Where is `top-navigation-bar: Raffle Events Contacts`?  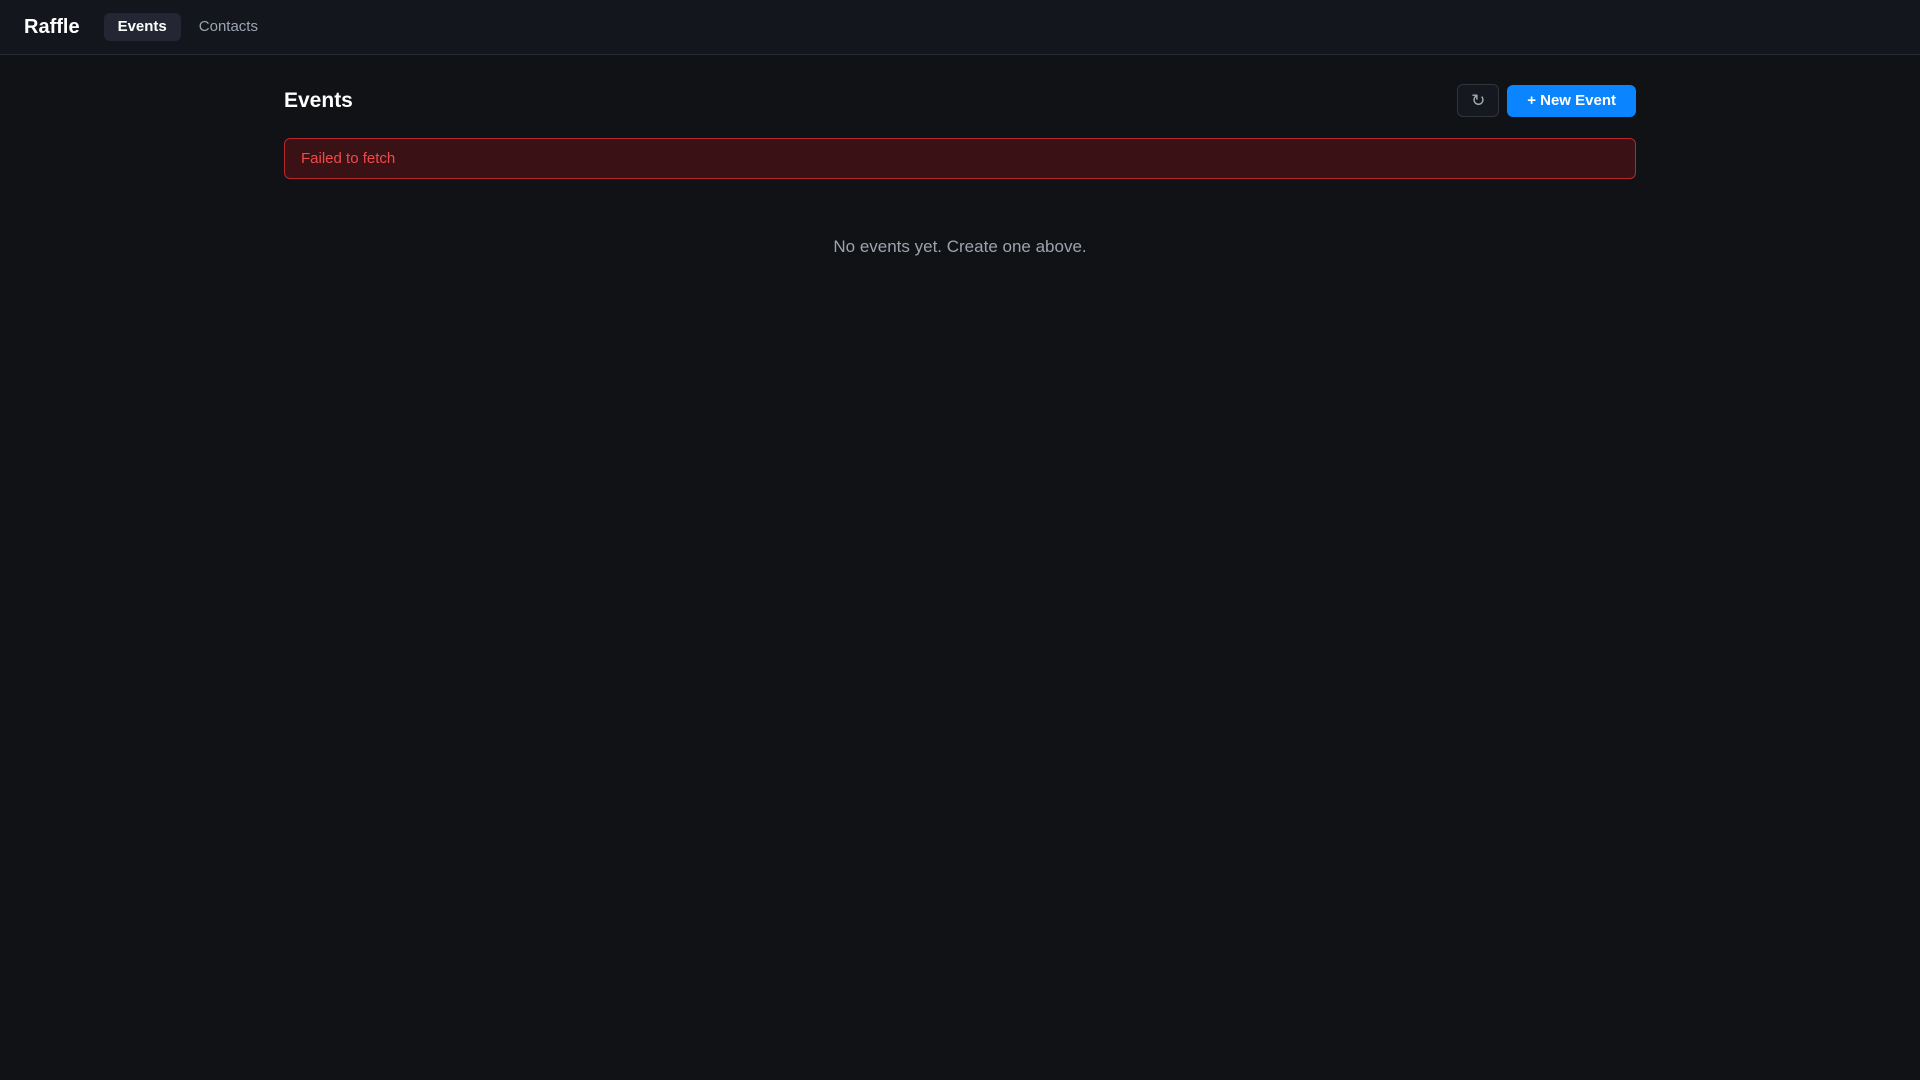
top-navigation-bar: Raffle Events Contacts is located at coordinates (960, 27).